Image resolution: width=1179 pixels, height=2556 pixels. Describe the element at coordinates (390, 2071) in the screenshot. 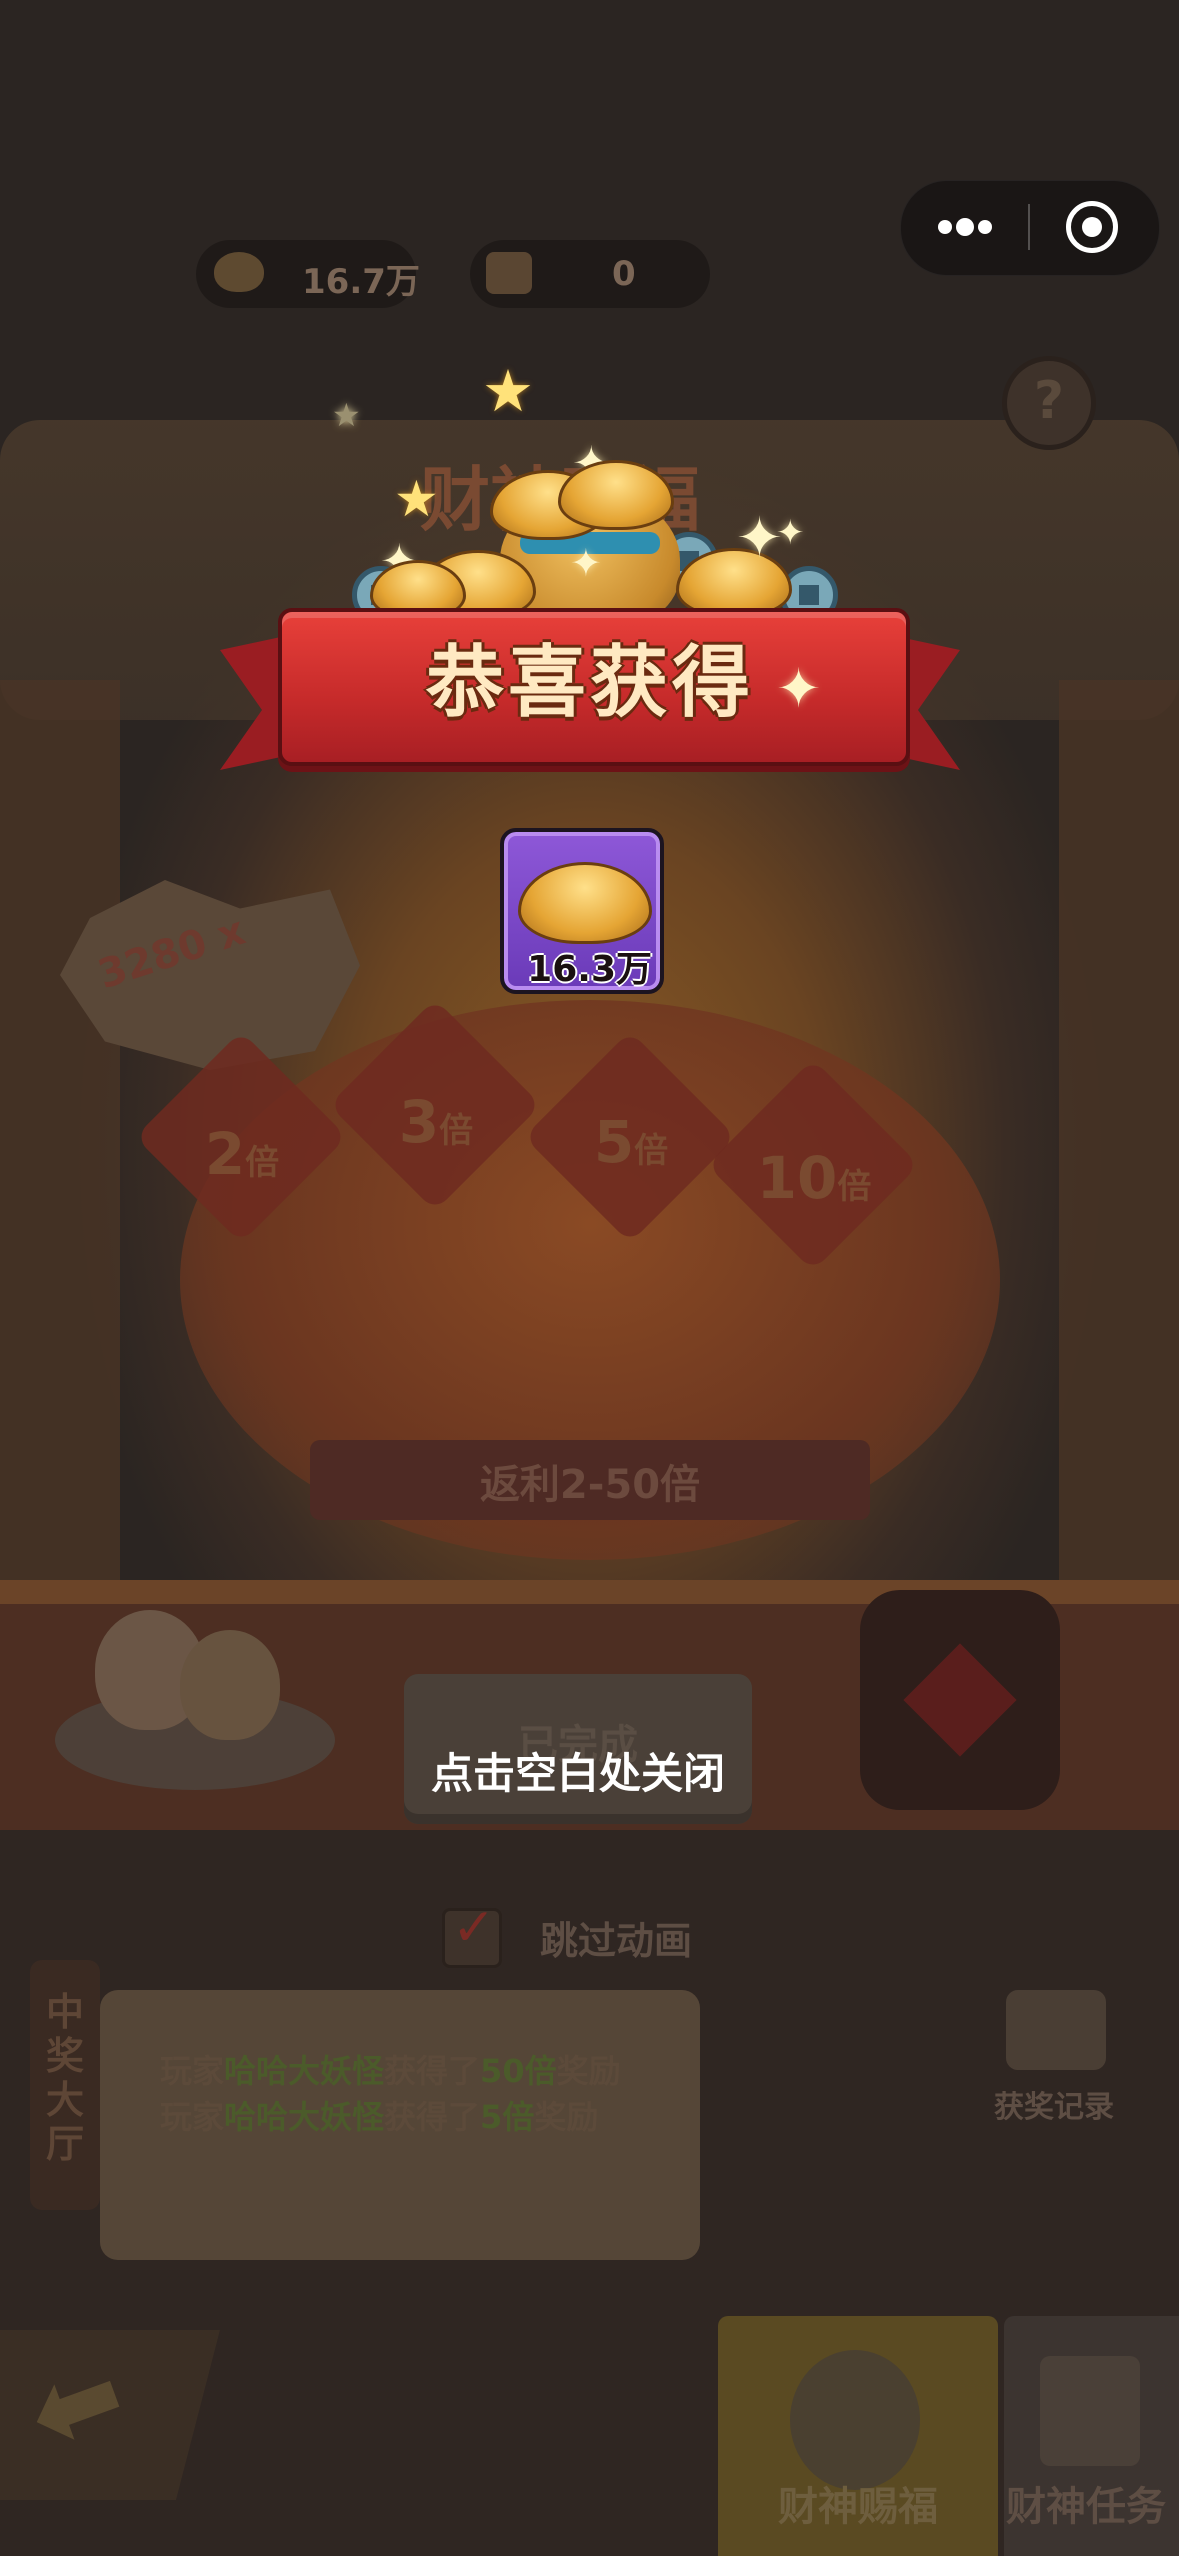

I see `announcement-line: 玩家哈哈大妖怪获得了50倍奖励` at that location.